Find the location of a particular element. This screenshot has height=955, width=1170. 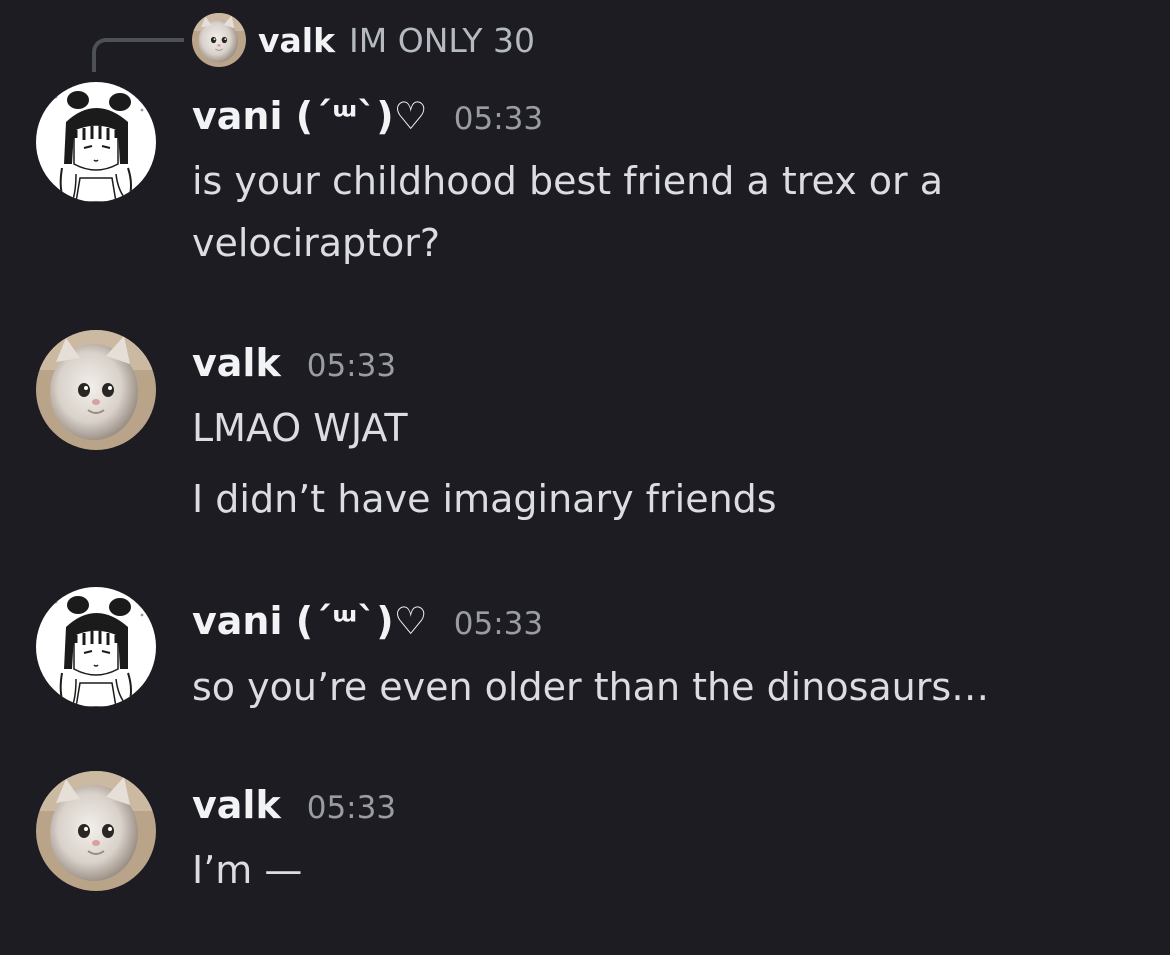

message-text: velociraptor? is located at coordinates (316, 243).